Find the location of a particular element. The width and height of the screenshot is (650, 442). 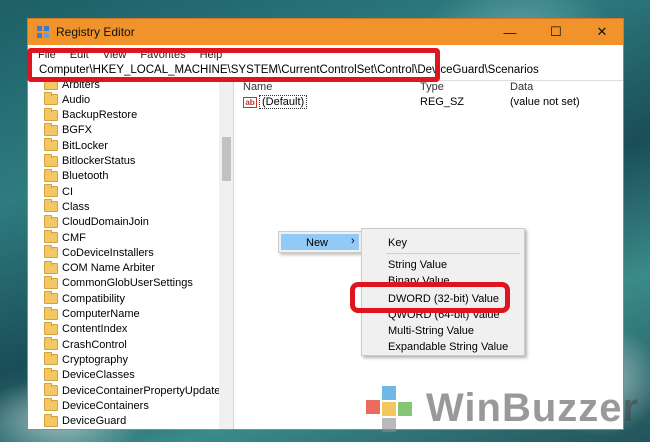

close-button: ✕ is located at coordinates (601, 32).